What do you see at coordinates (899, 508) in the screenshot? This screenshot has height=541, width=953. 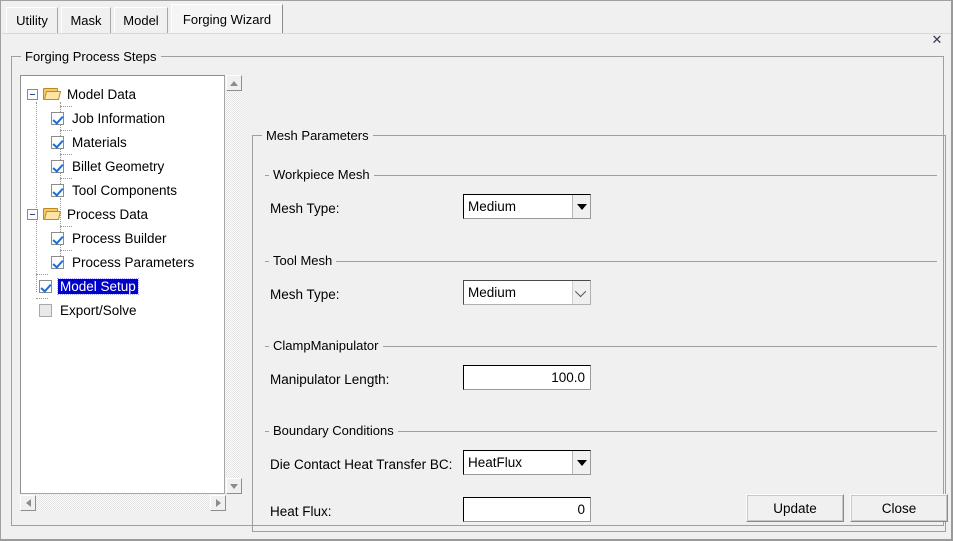 I see `close-button: Close` at bounding box center [899, 508].